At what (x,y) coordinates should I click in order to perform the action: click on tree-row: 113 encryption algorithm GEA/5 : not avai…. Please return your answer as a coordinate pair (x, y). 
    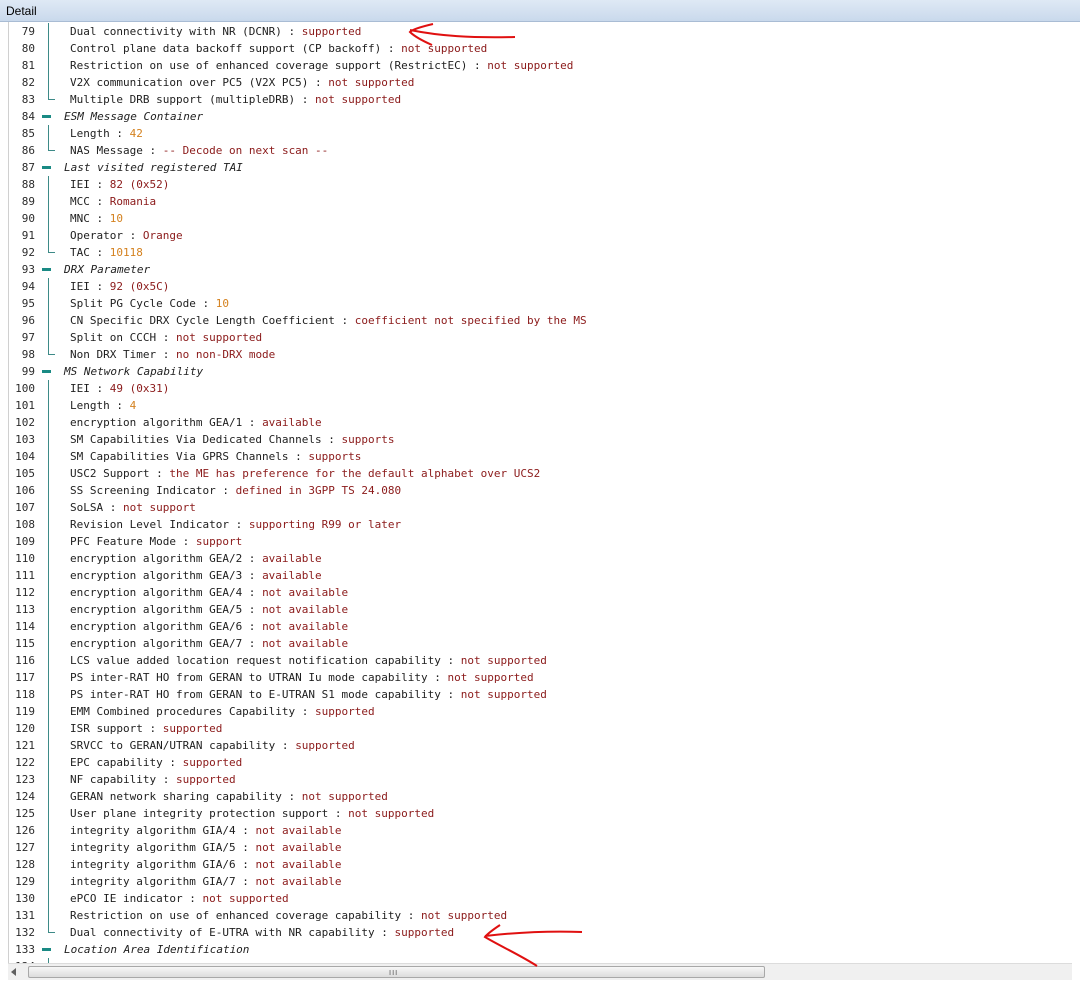
    Looking at the image, I should click on (541, 609).